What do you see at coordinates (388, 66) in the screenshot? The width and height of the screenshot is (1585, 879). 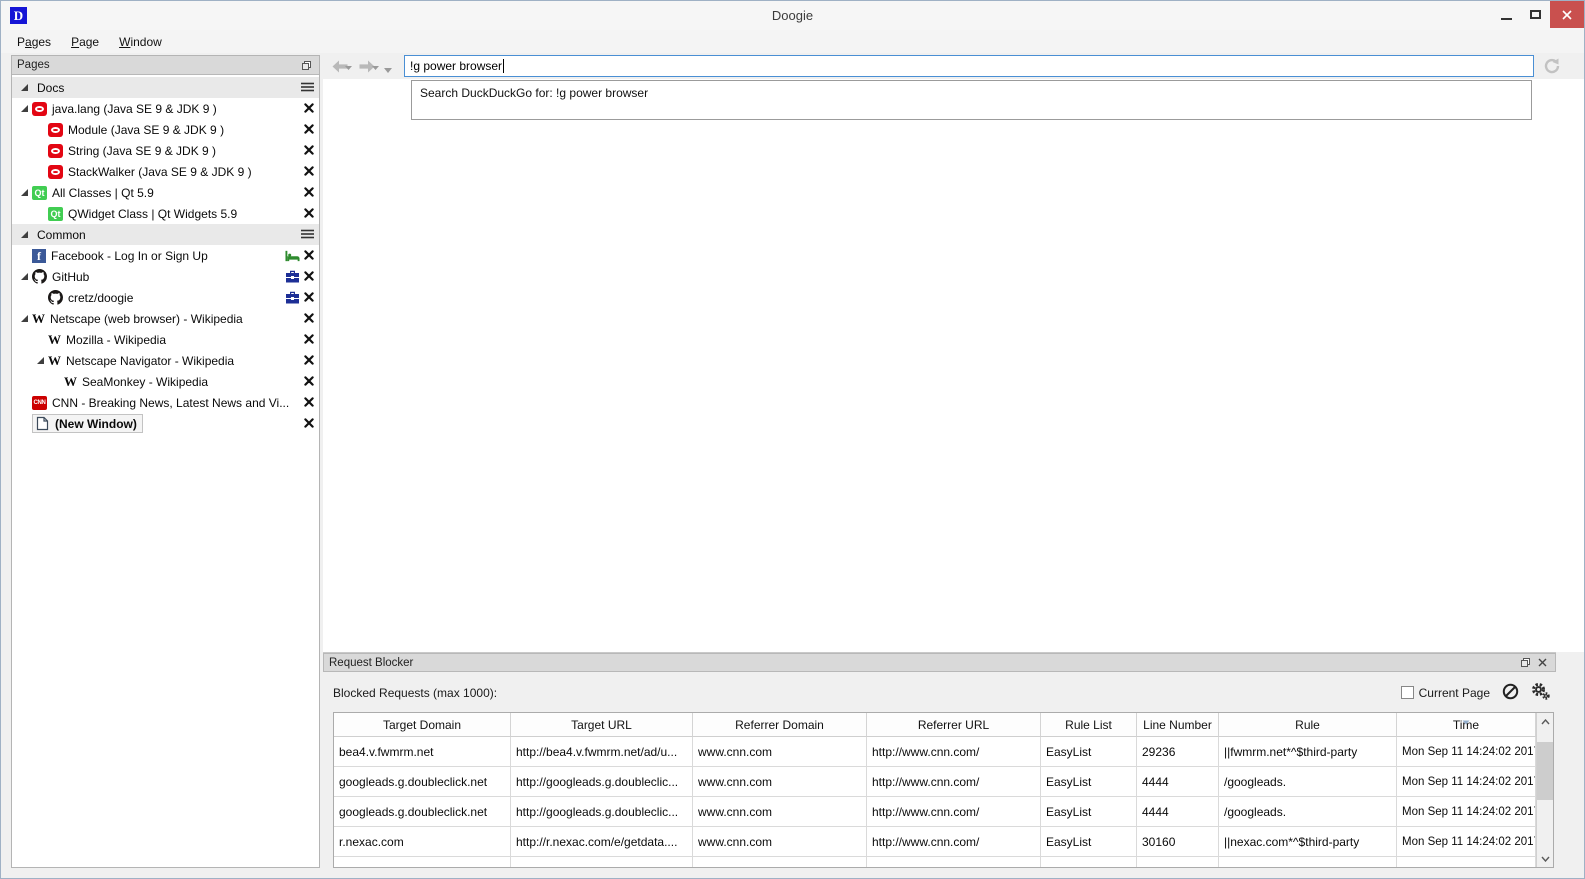 I see `page-menu-dropdown-button` at bounding box center [388, 66].